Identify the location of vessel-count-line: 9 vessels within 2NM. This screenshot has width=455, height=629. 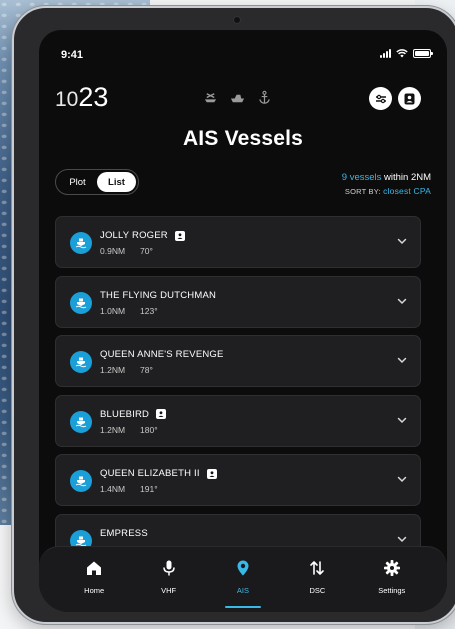
(386, 177).